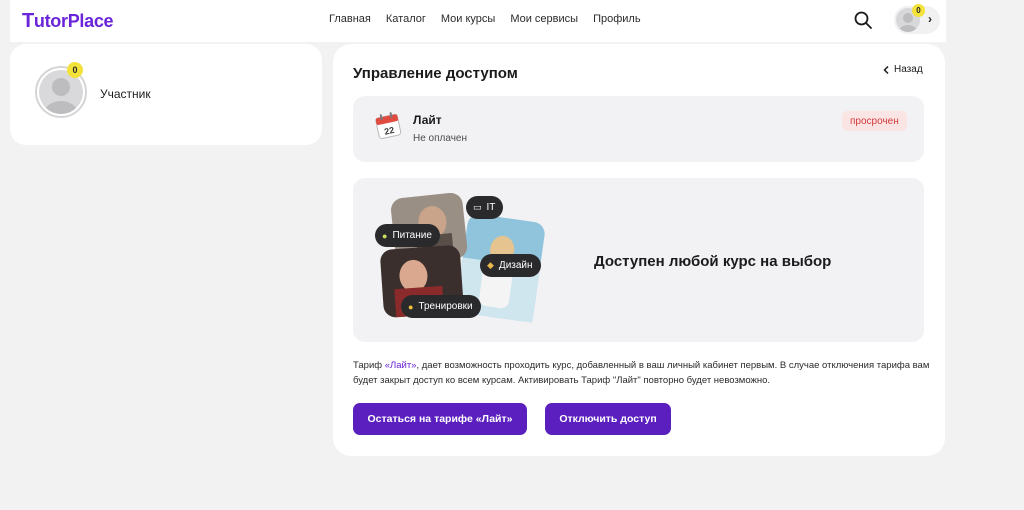 The image size is (1024, 510). What do you see at coordinates (125, 94) in the screenshot?
I see `profile-name: Участник` at bounding box center [125, 94].